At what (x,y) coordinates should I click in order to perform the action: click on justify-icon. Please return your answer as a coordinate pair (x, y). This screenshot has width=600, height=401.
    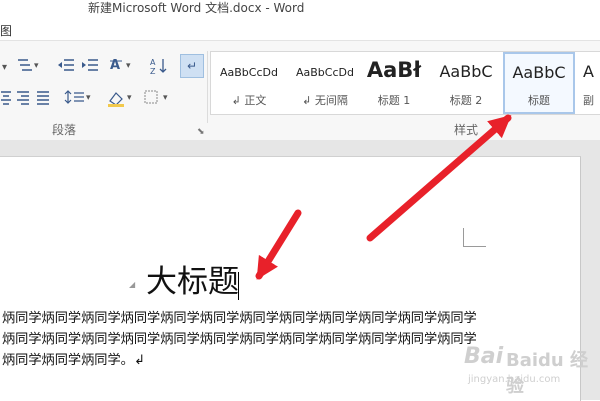
    Looking at the image, I should click on (43, 97).